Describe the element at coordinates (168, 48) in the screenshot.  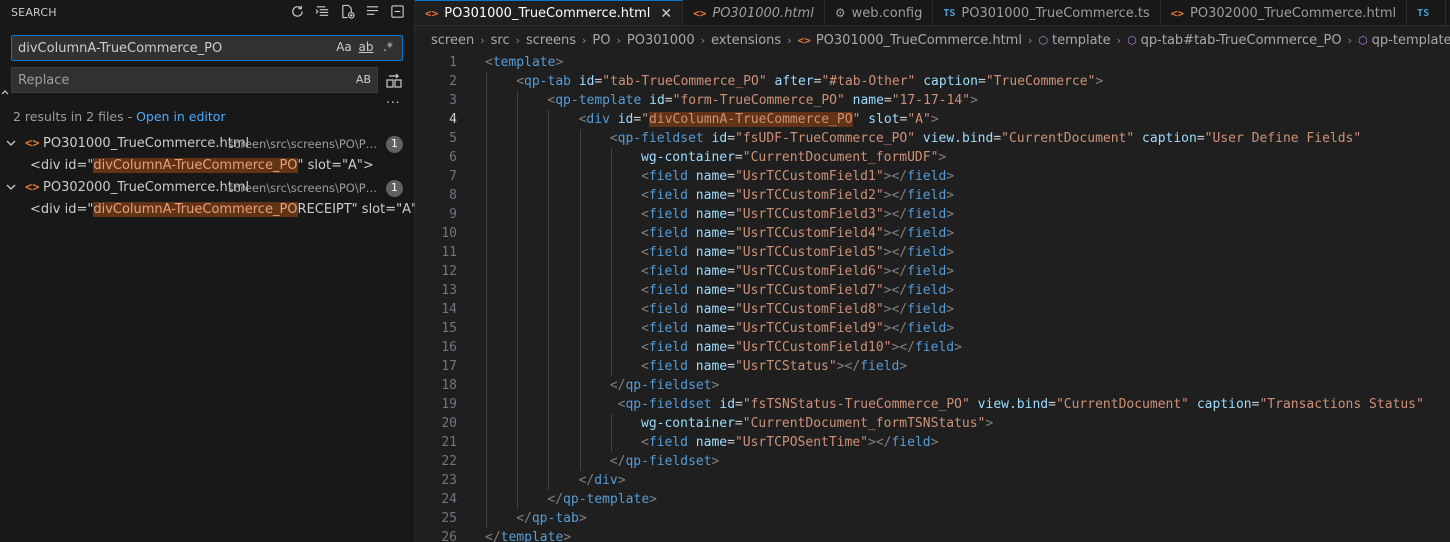
I see `search-input` at that location.